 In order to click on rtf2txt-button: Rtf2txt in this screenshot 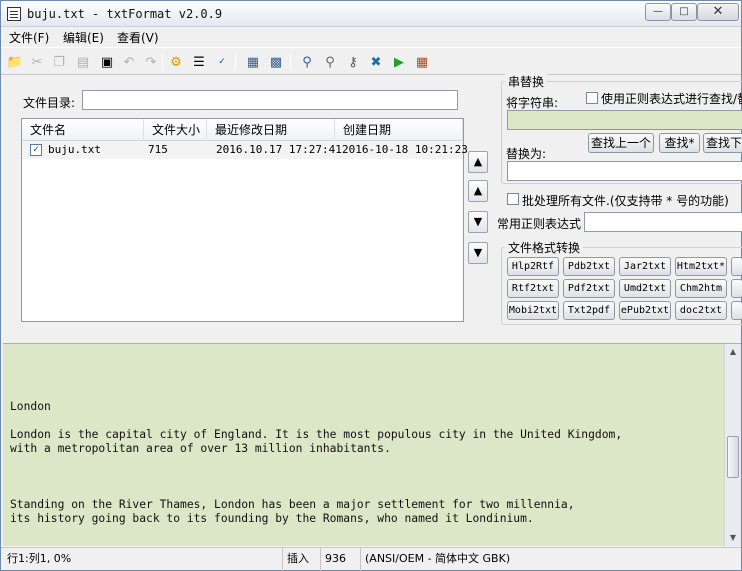, I will do `click(533, 288)`.